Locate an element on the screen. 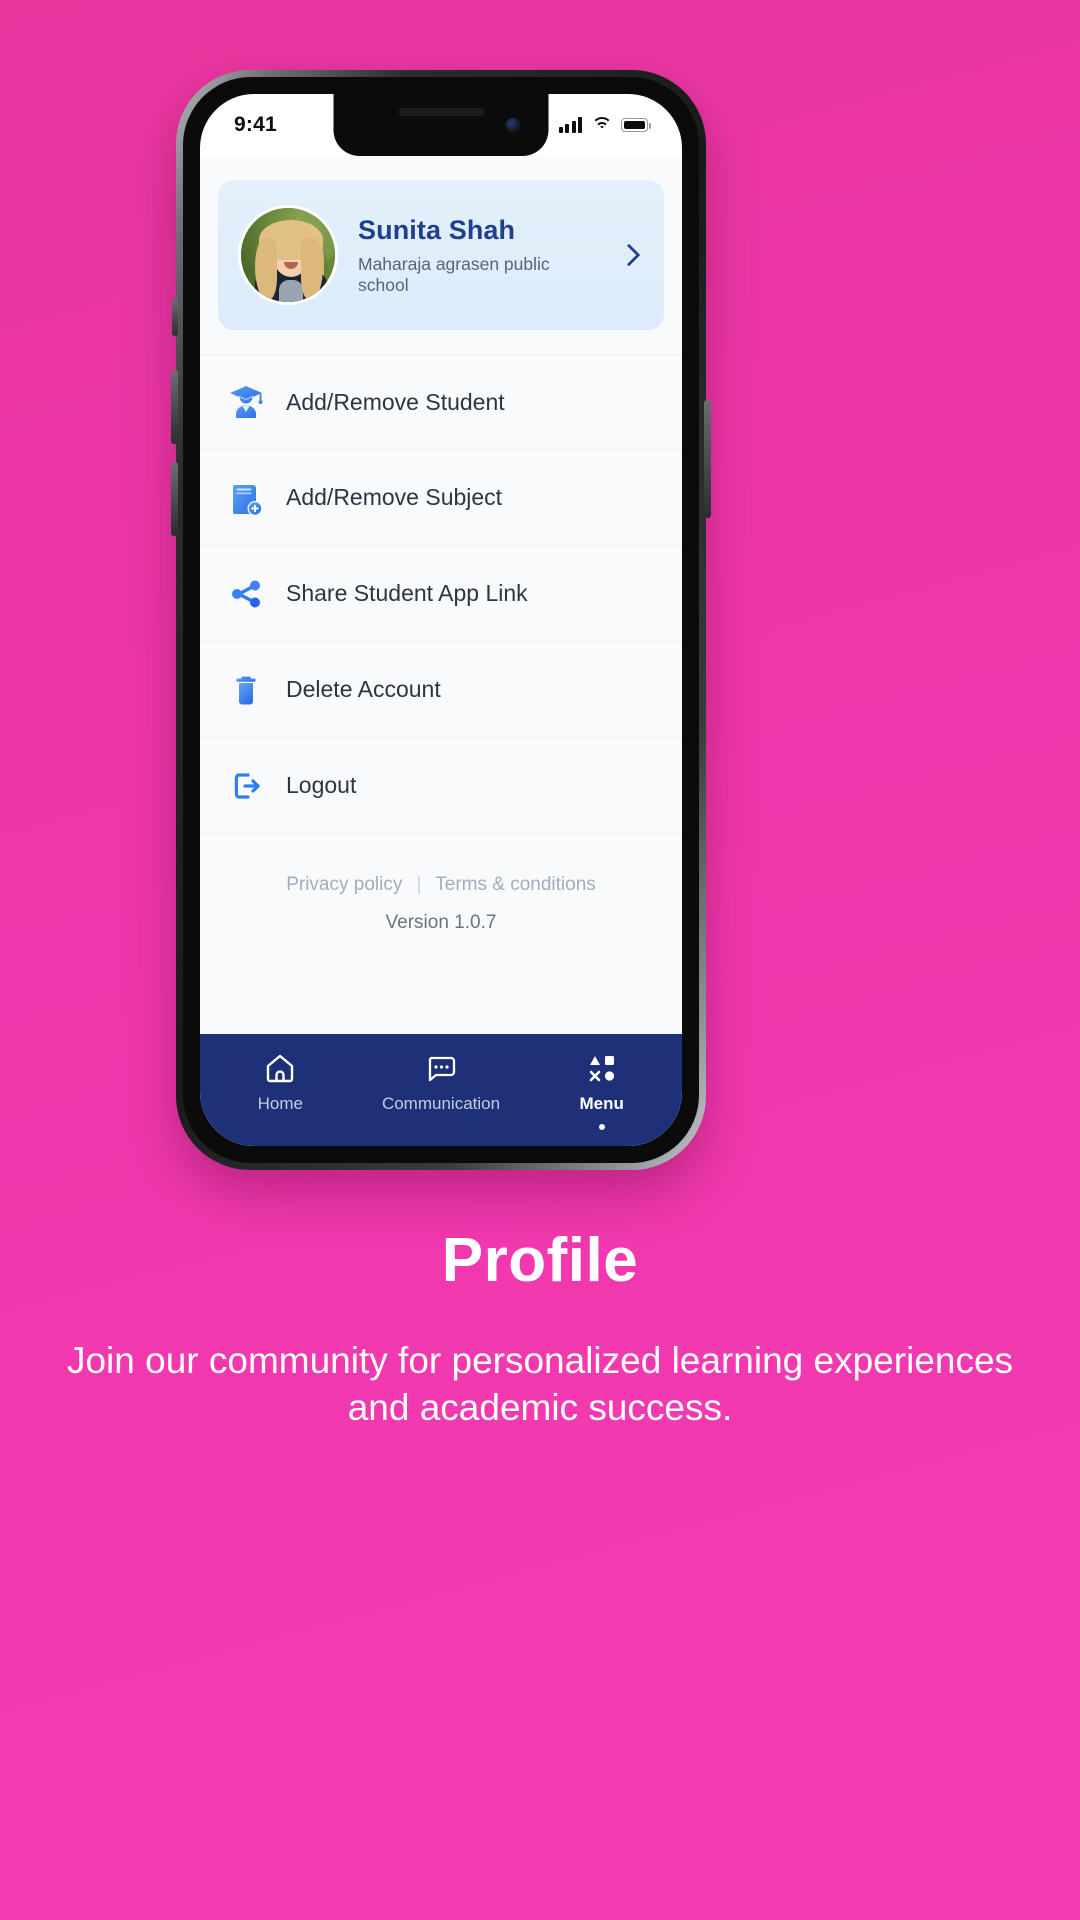 The width and height of the screenshot is (1080, 1920). footer-links: Privacy policy | Terms & conditions is located at coordinates (441, 885).